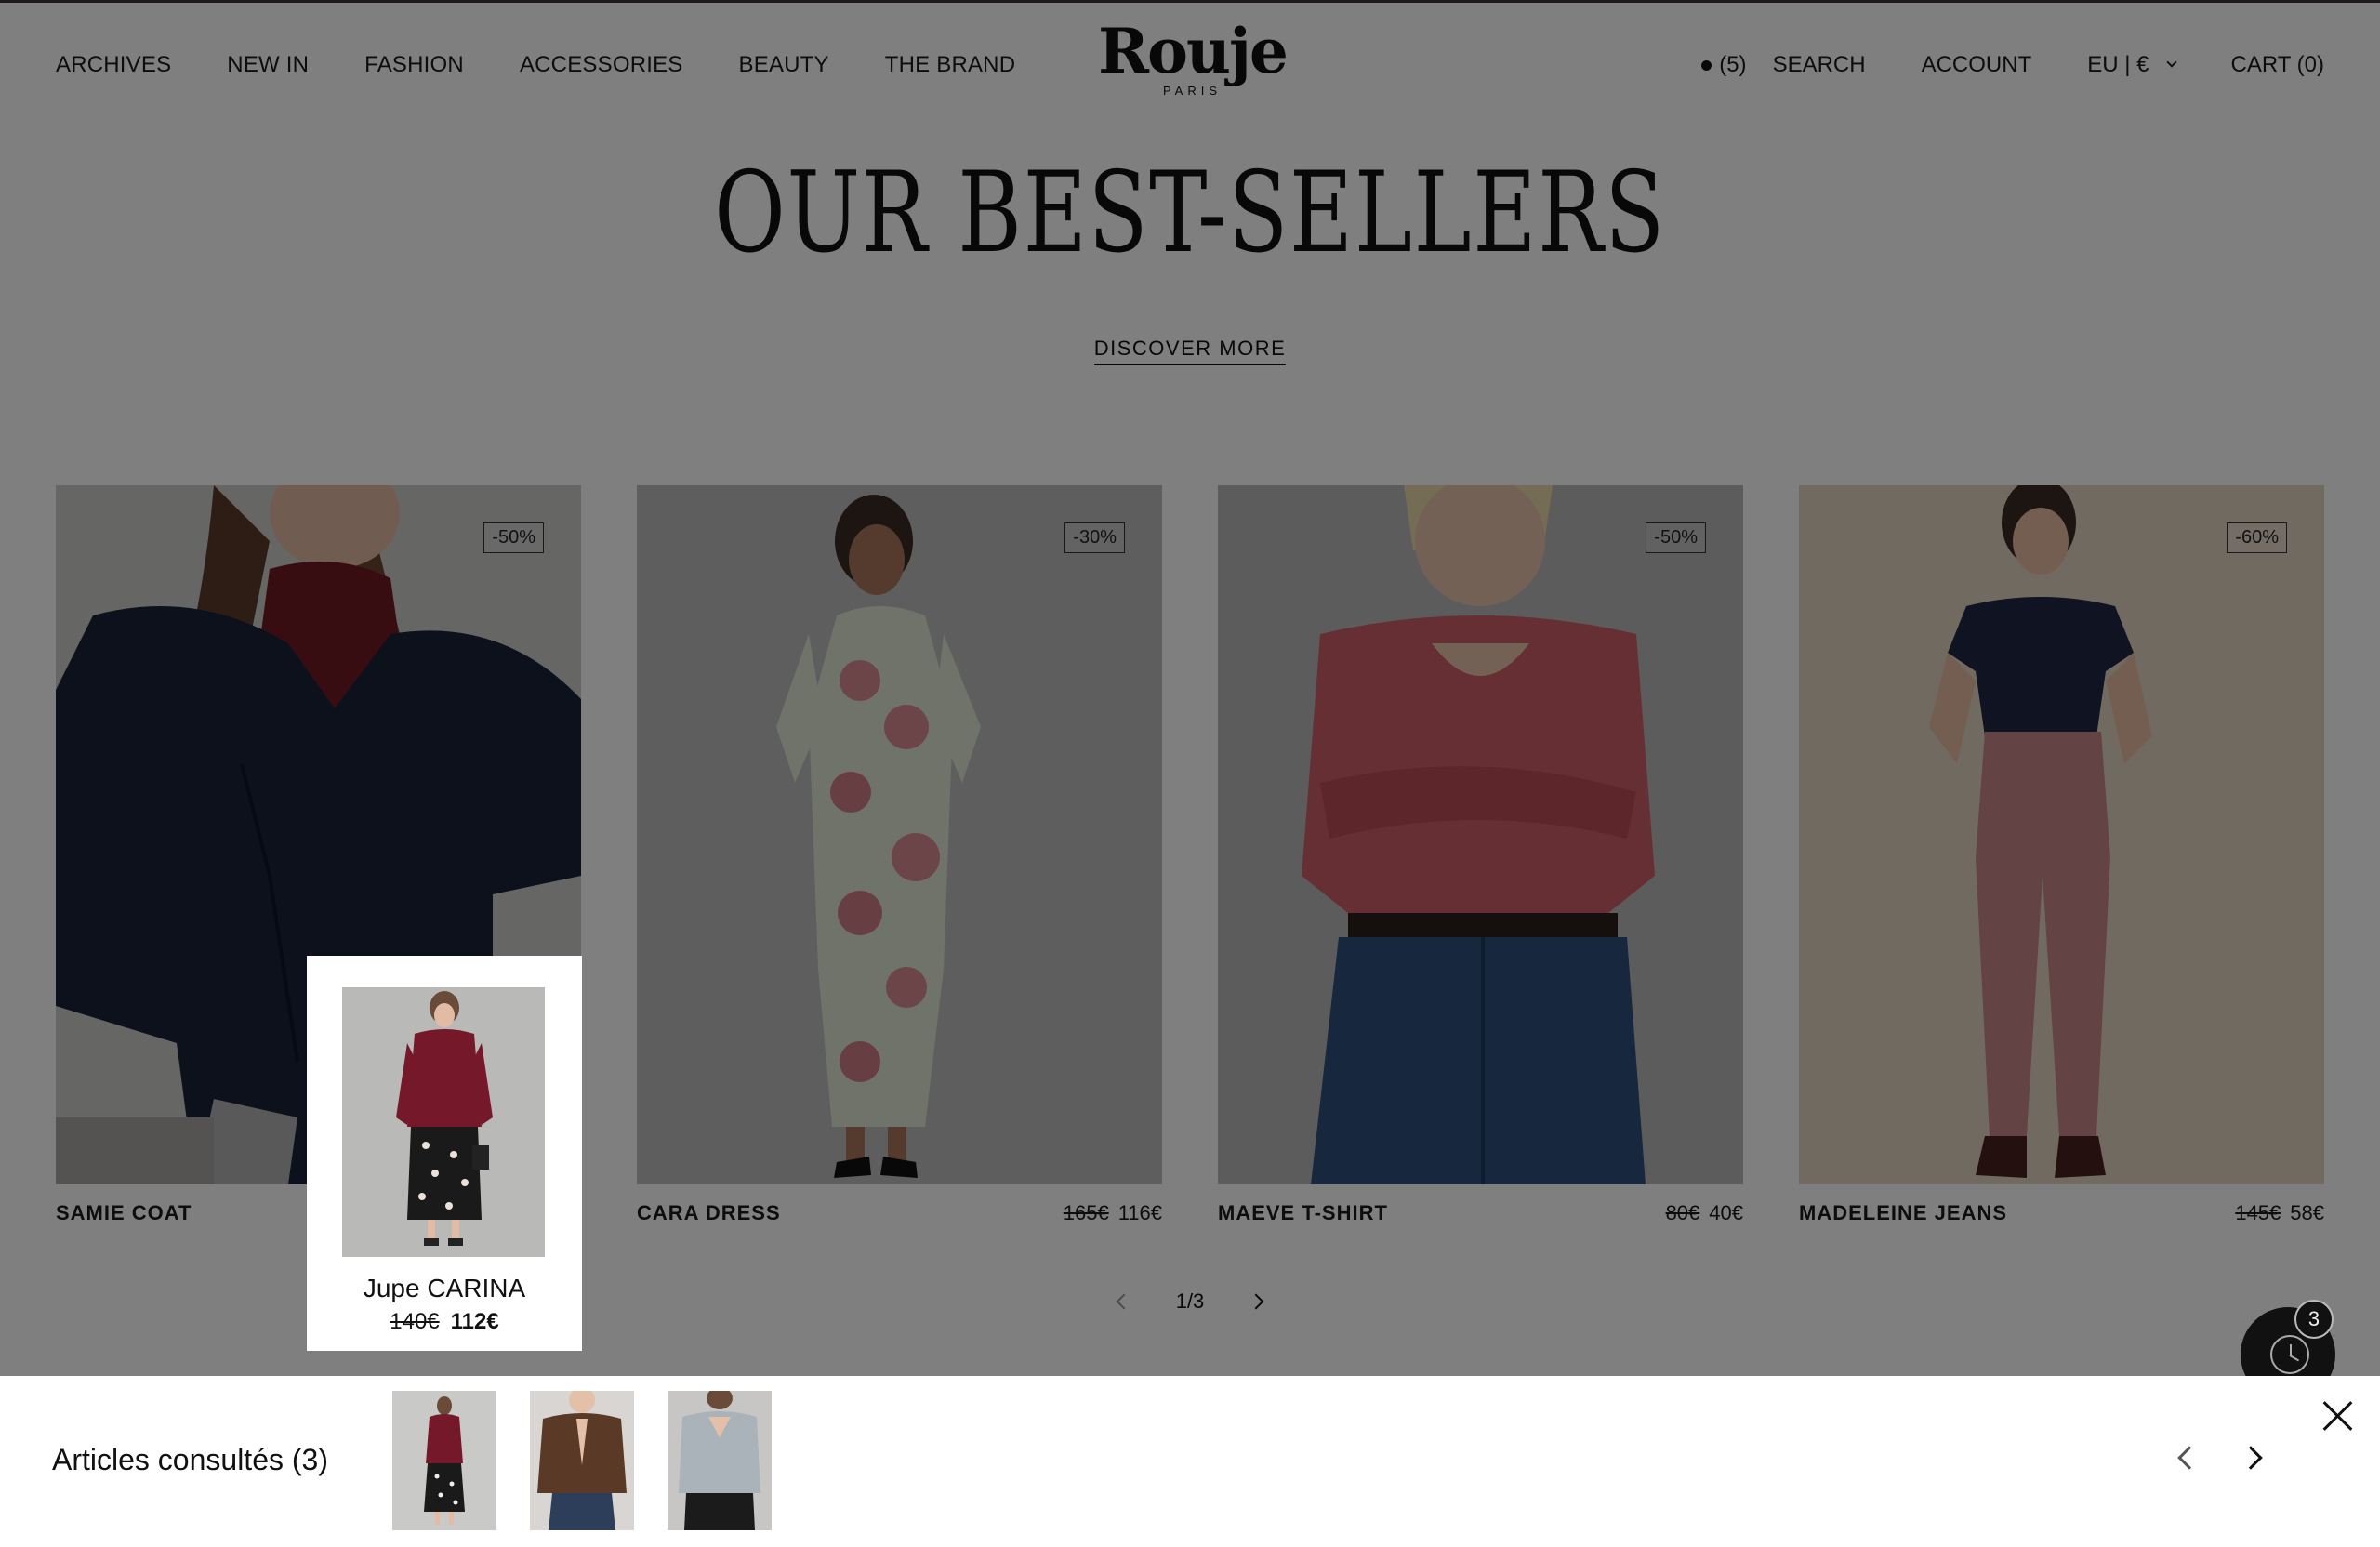 This screenshot has width=2380, height=1547. What do you see at coordinates (474, 1321) in the screenshot?
I see `preview-sale-price: 112€` at bounding box center [474, 1321].